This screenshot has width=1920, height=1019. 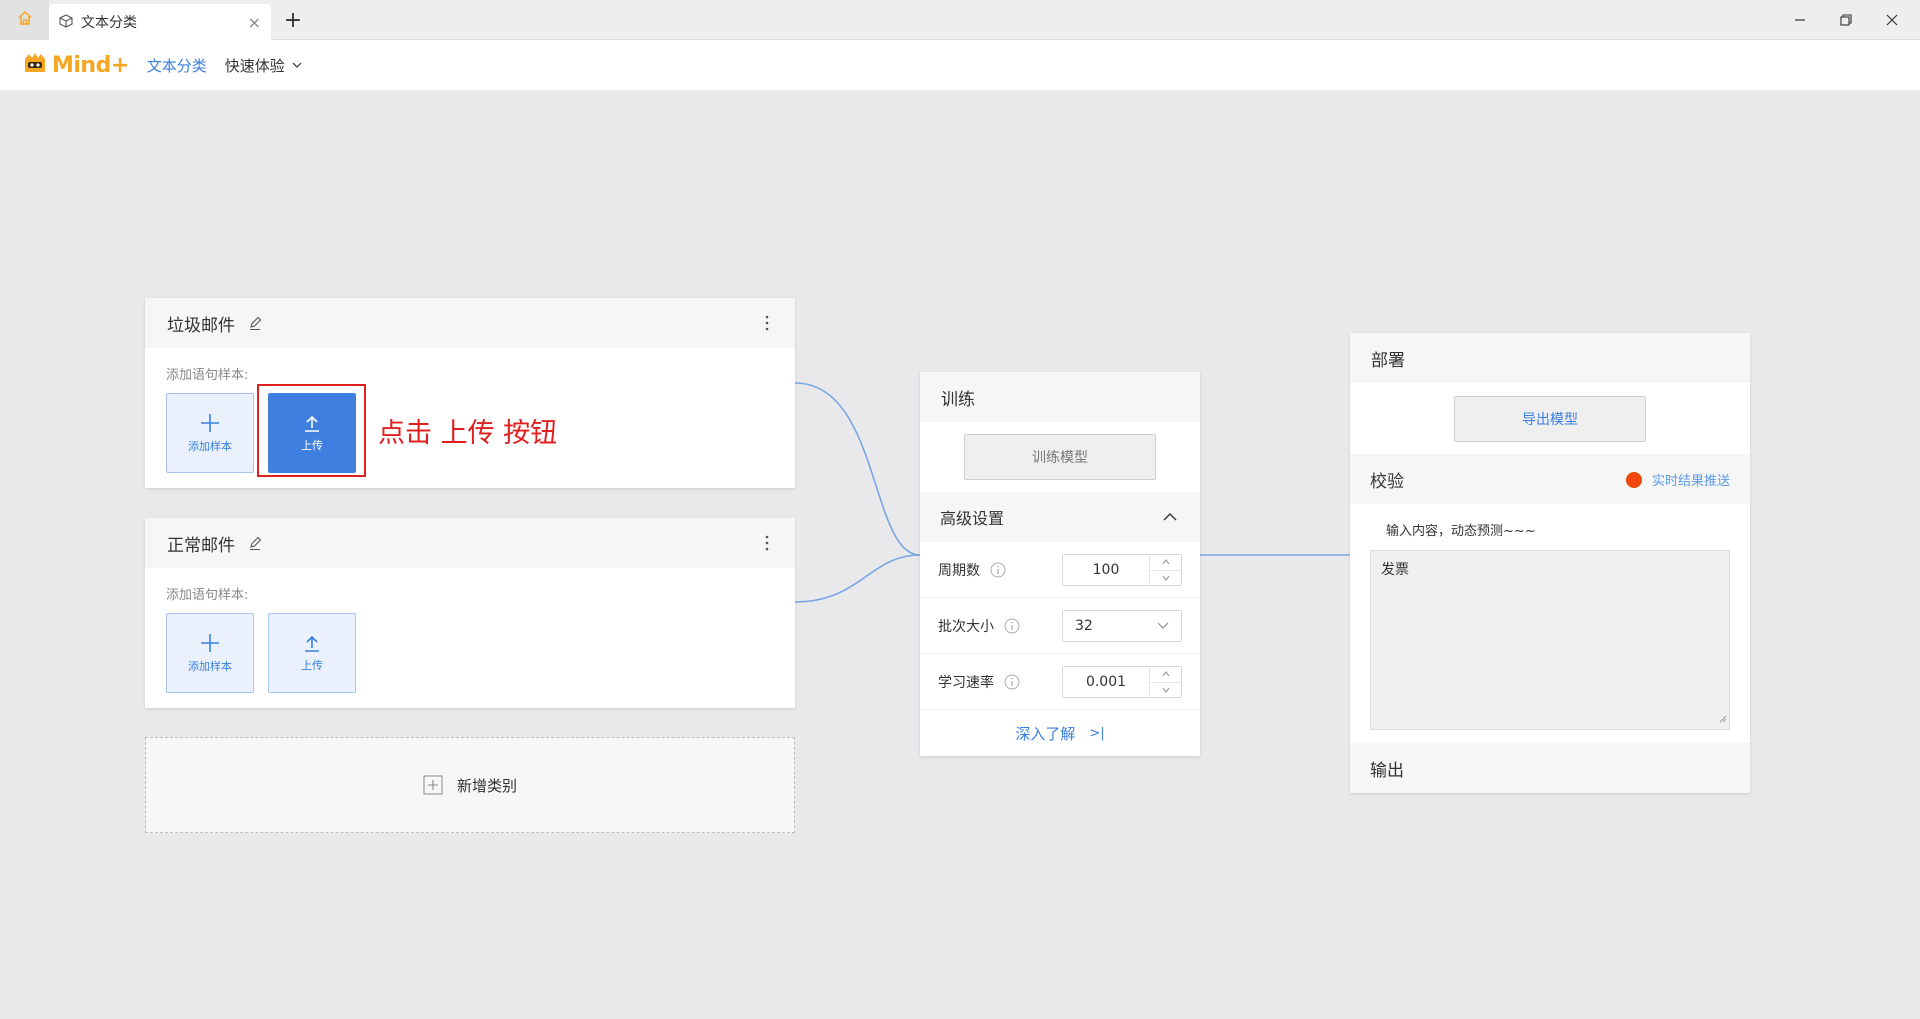 I want to click on home-button, so click(x=24, y=20).